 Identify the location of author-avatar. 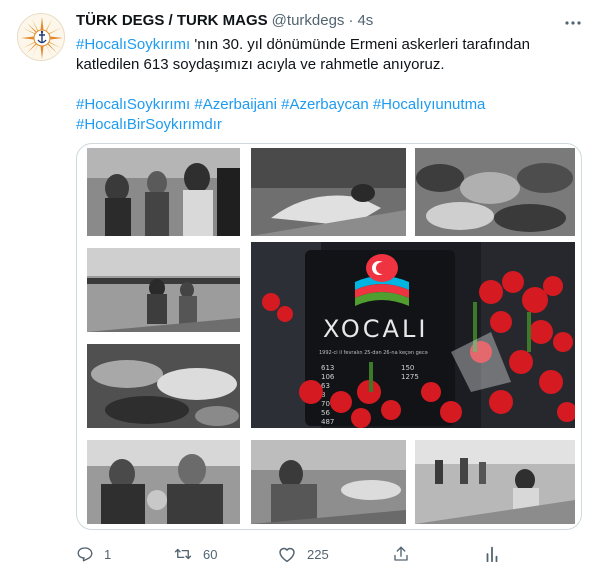
(41, 37).